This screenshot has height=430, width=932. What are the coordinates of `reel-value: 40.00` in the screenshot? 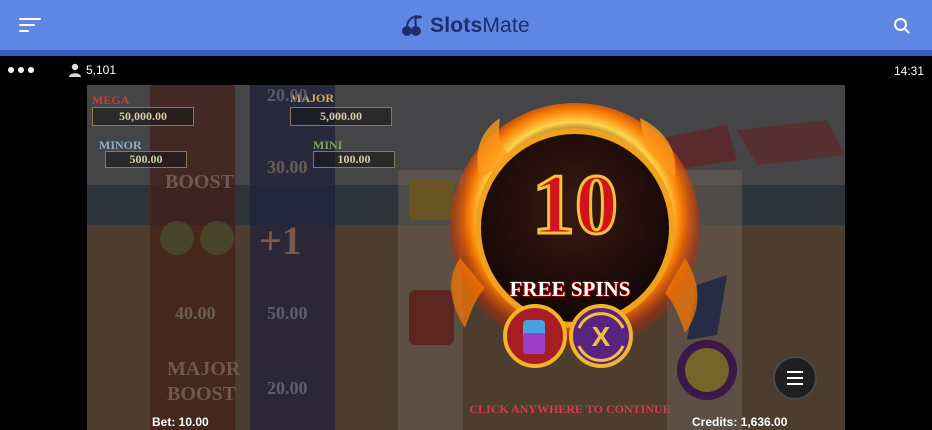 It's located at (195, 313).